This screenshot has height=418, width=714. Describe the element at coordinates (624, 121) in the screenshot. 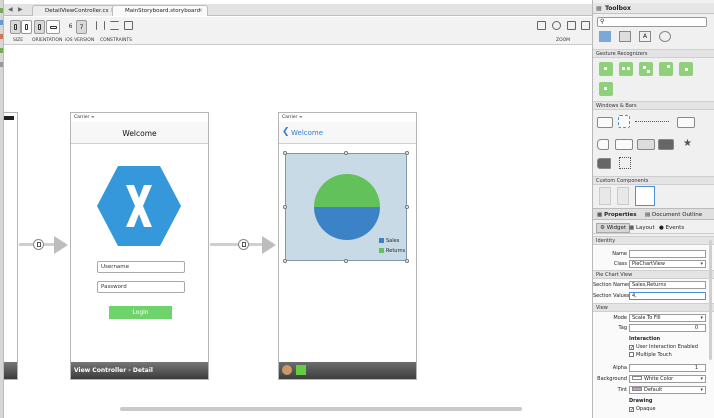

I see `view-item-icon` at that location.